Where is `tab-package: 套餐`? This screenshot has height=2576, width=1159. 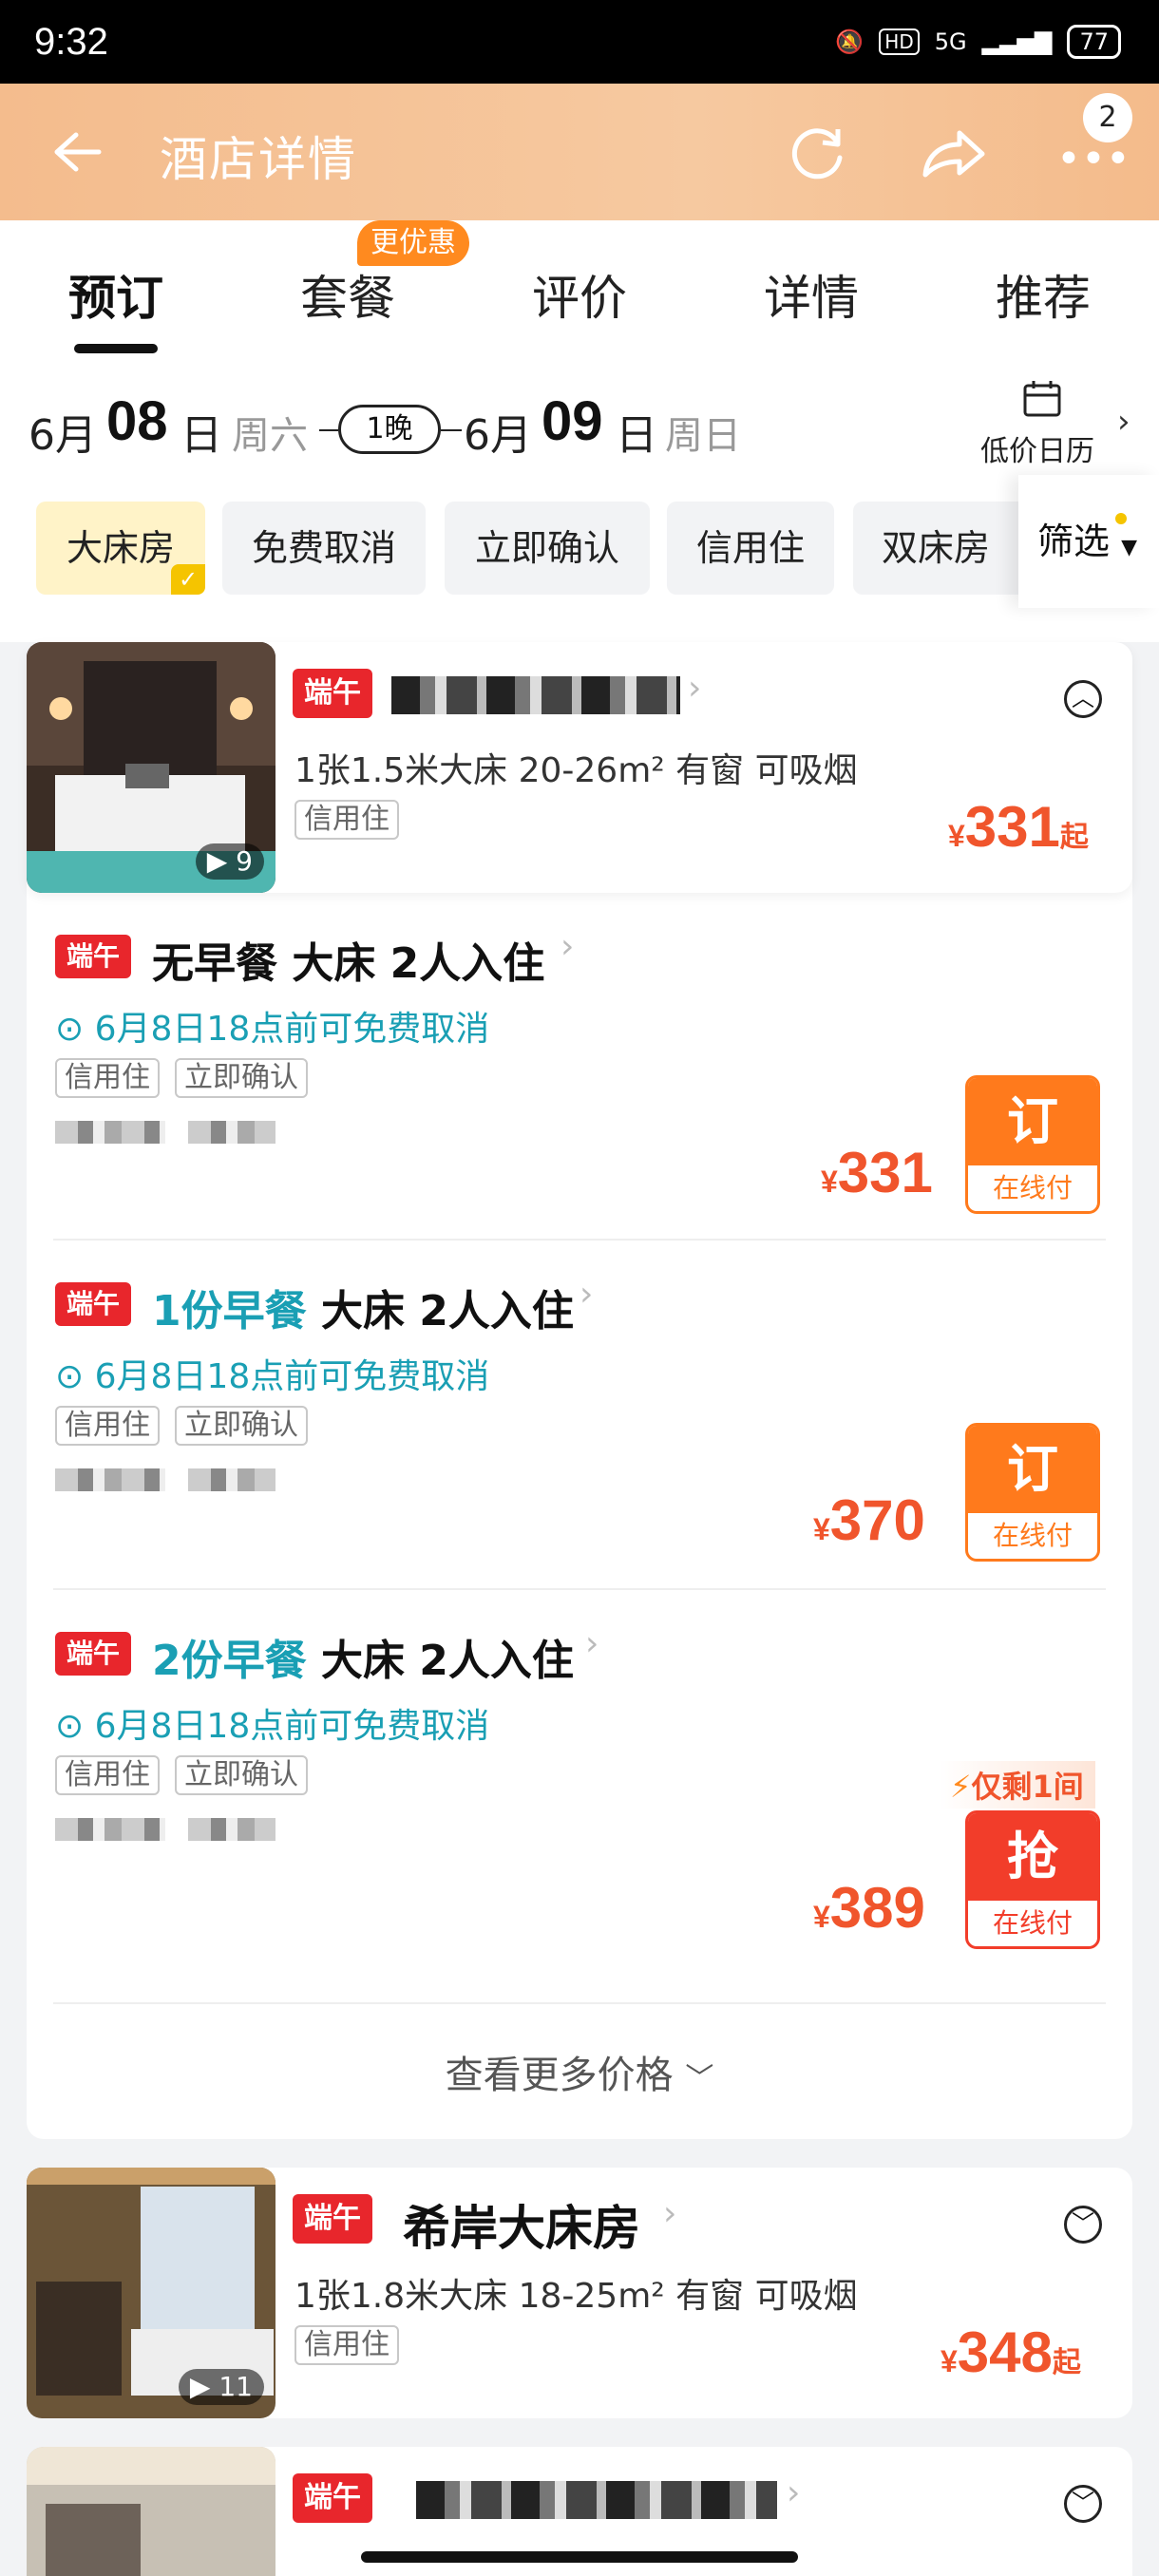
tab-package: 套餐 is located at coordinates (347, 294).